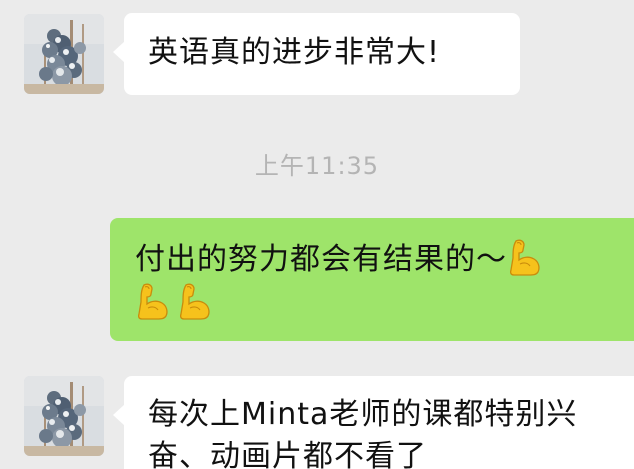  I want to click on message-text: 付出的努力都会有结果的～, so click(321, 259).